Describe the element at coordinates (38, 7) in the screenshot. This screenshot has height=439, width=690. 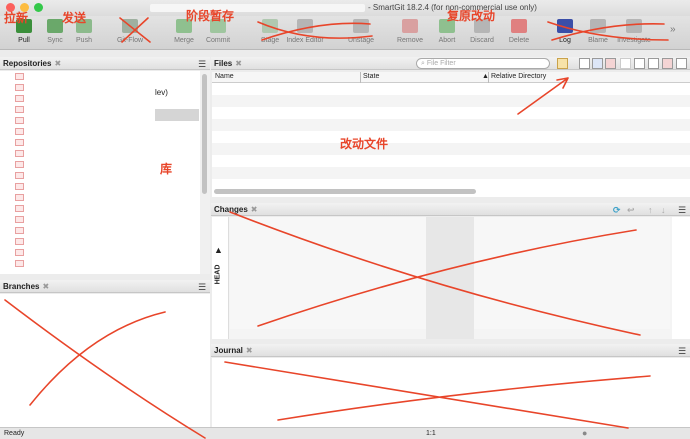
I see `zoom-window-button` at that location.